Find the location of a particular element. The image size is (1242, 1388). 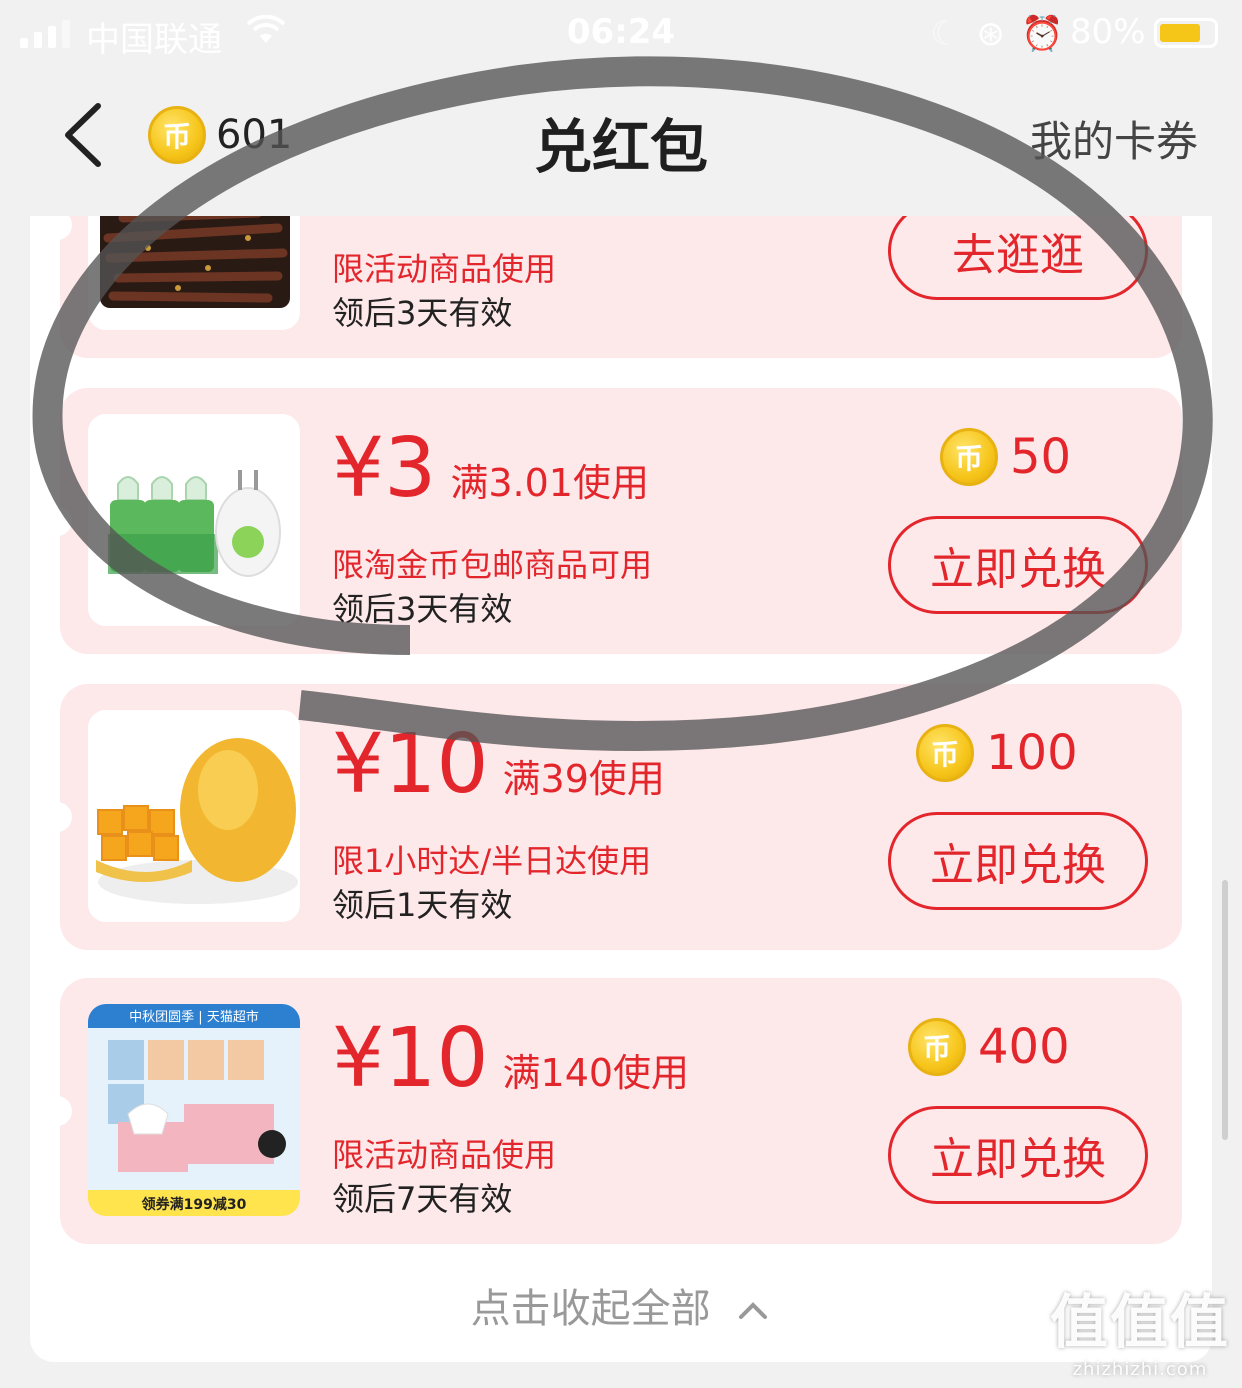

battery-percent: 80% is located at coordinates (1108, 32).